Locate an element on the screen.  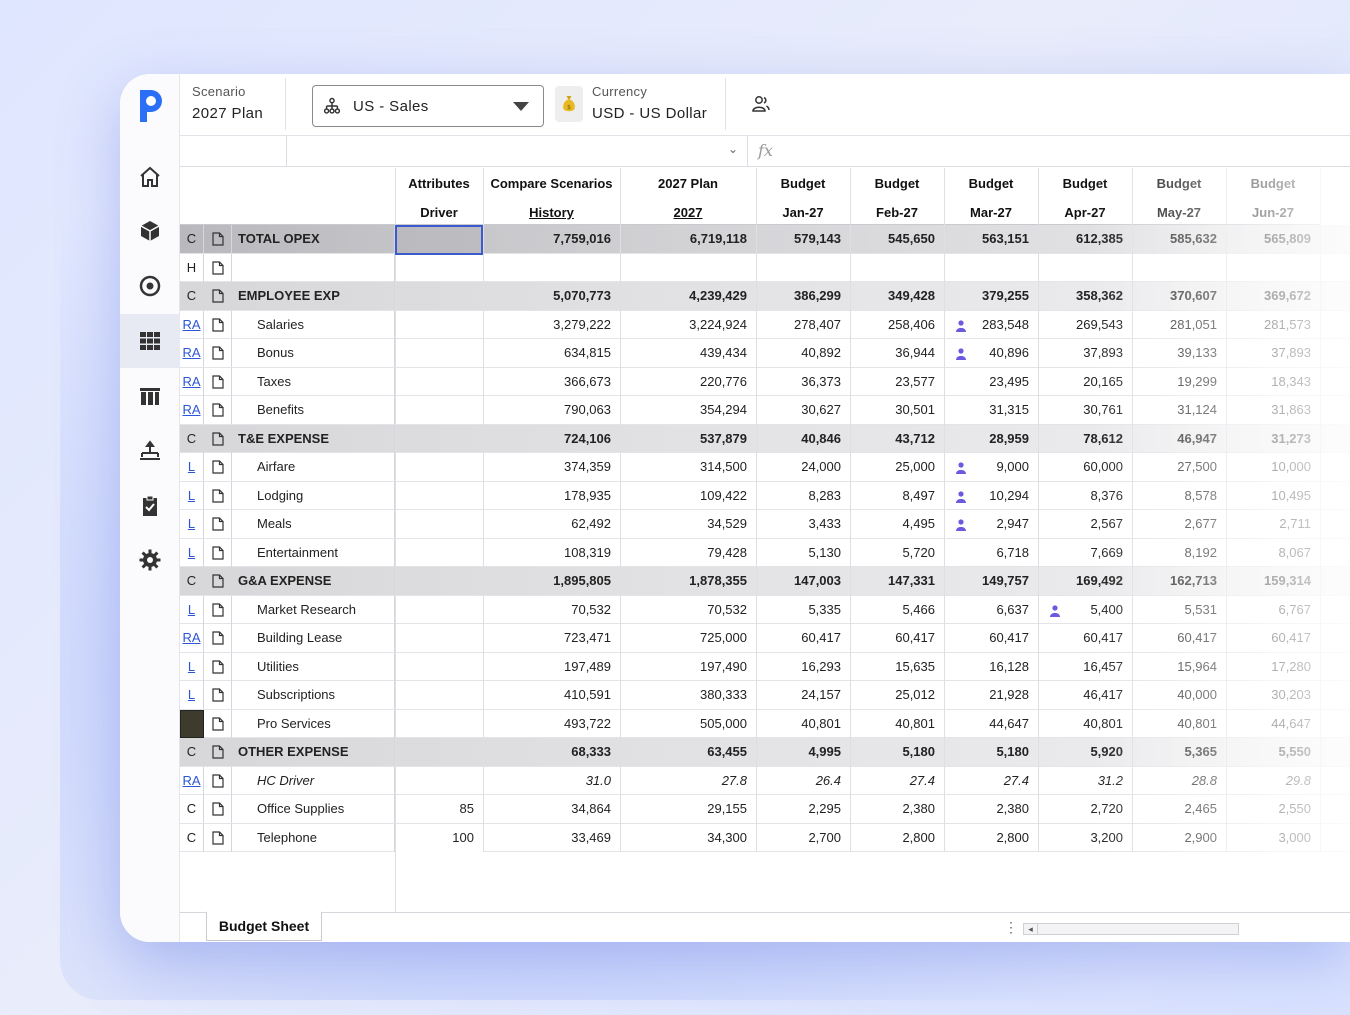
value-cell: 6,719,118 is located at coordinates (688, 239).